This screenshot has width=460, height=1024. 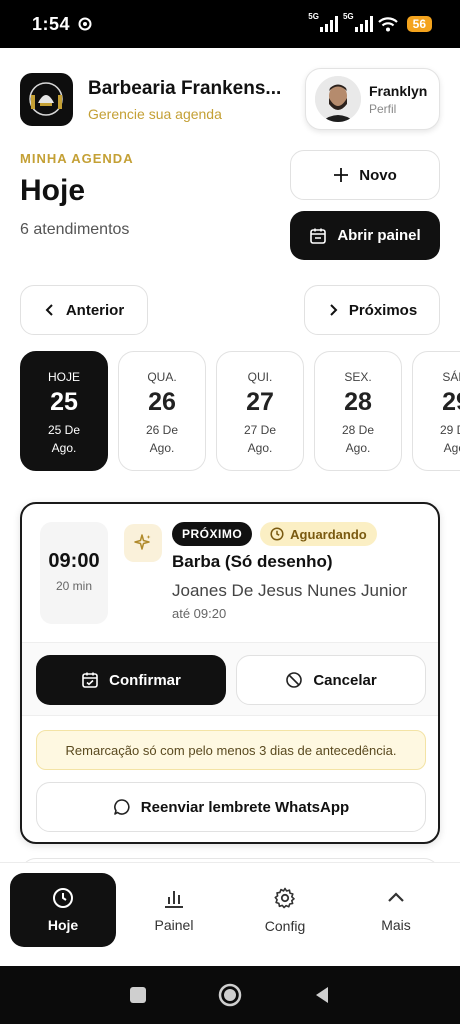 I want to click on client-name: Joanes De Jesus Nunes Junior, so click(x=290, y=590).